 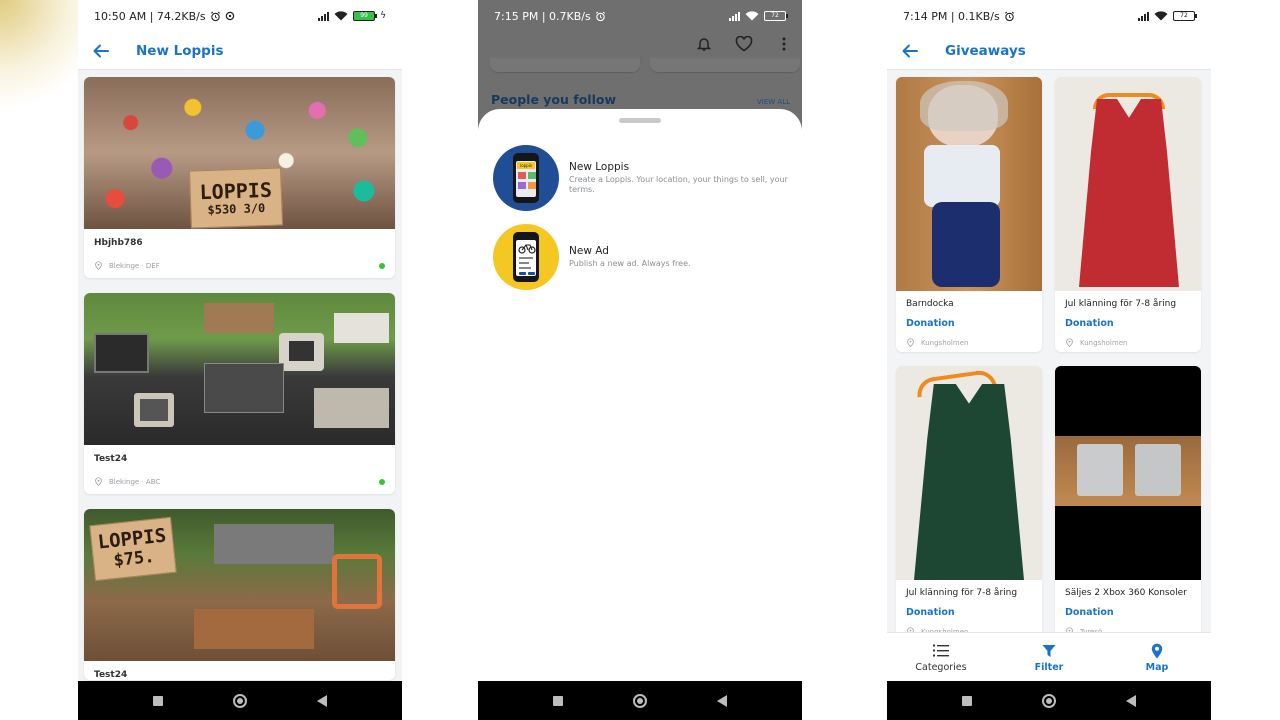 I want to click on loppis-label: loppis, so click(x=526, y=165).